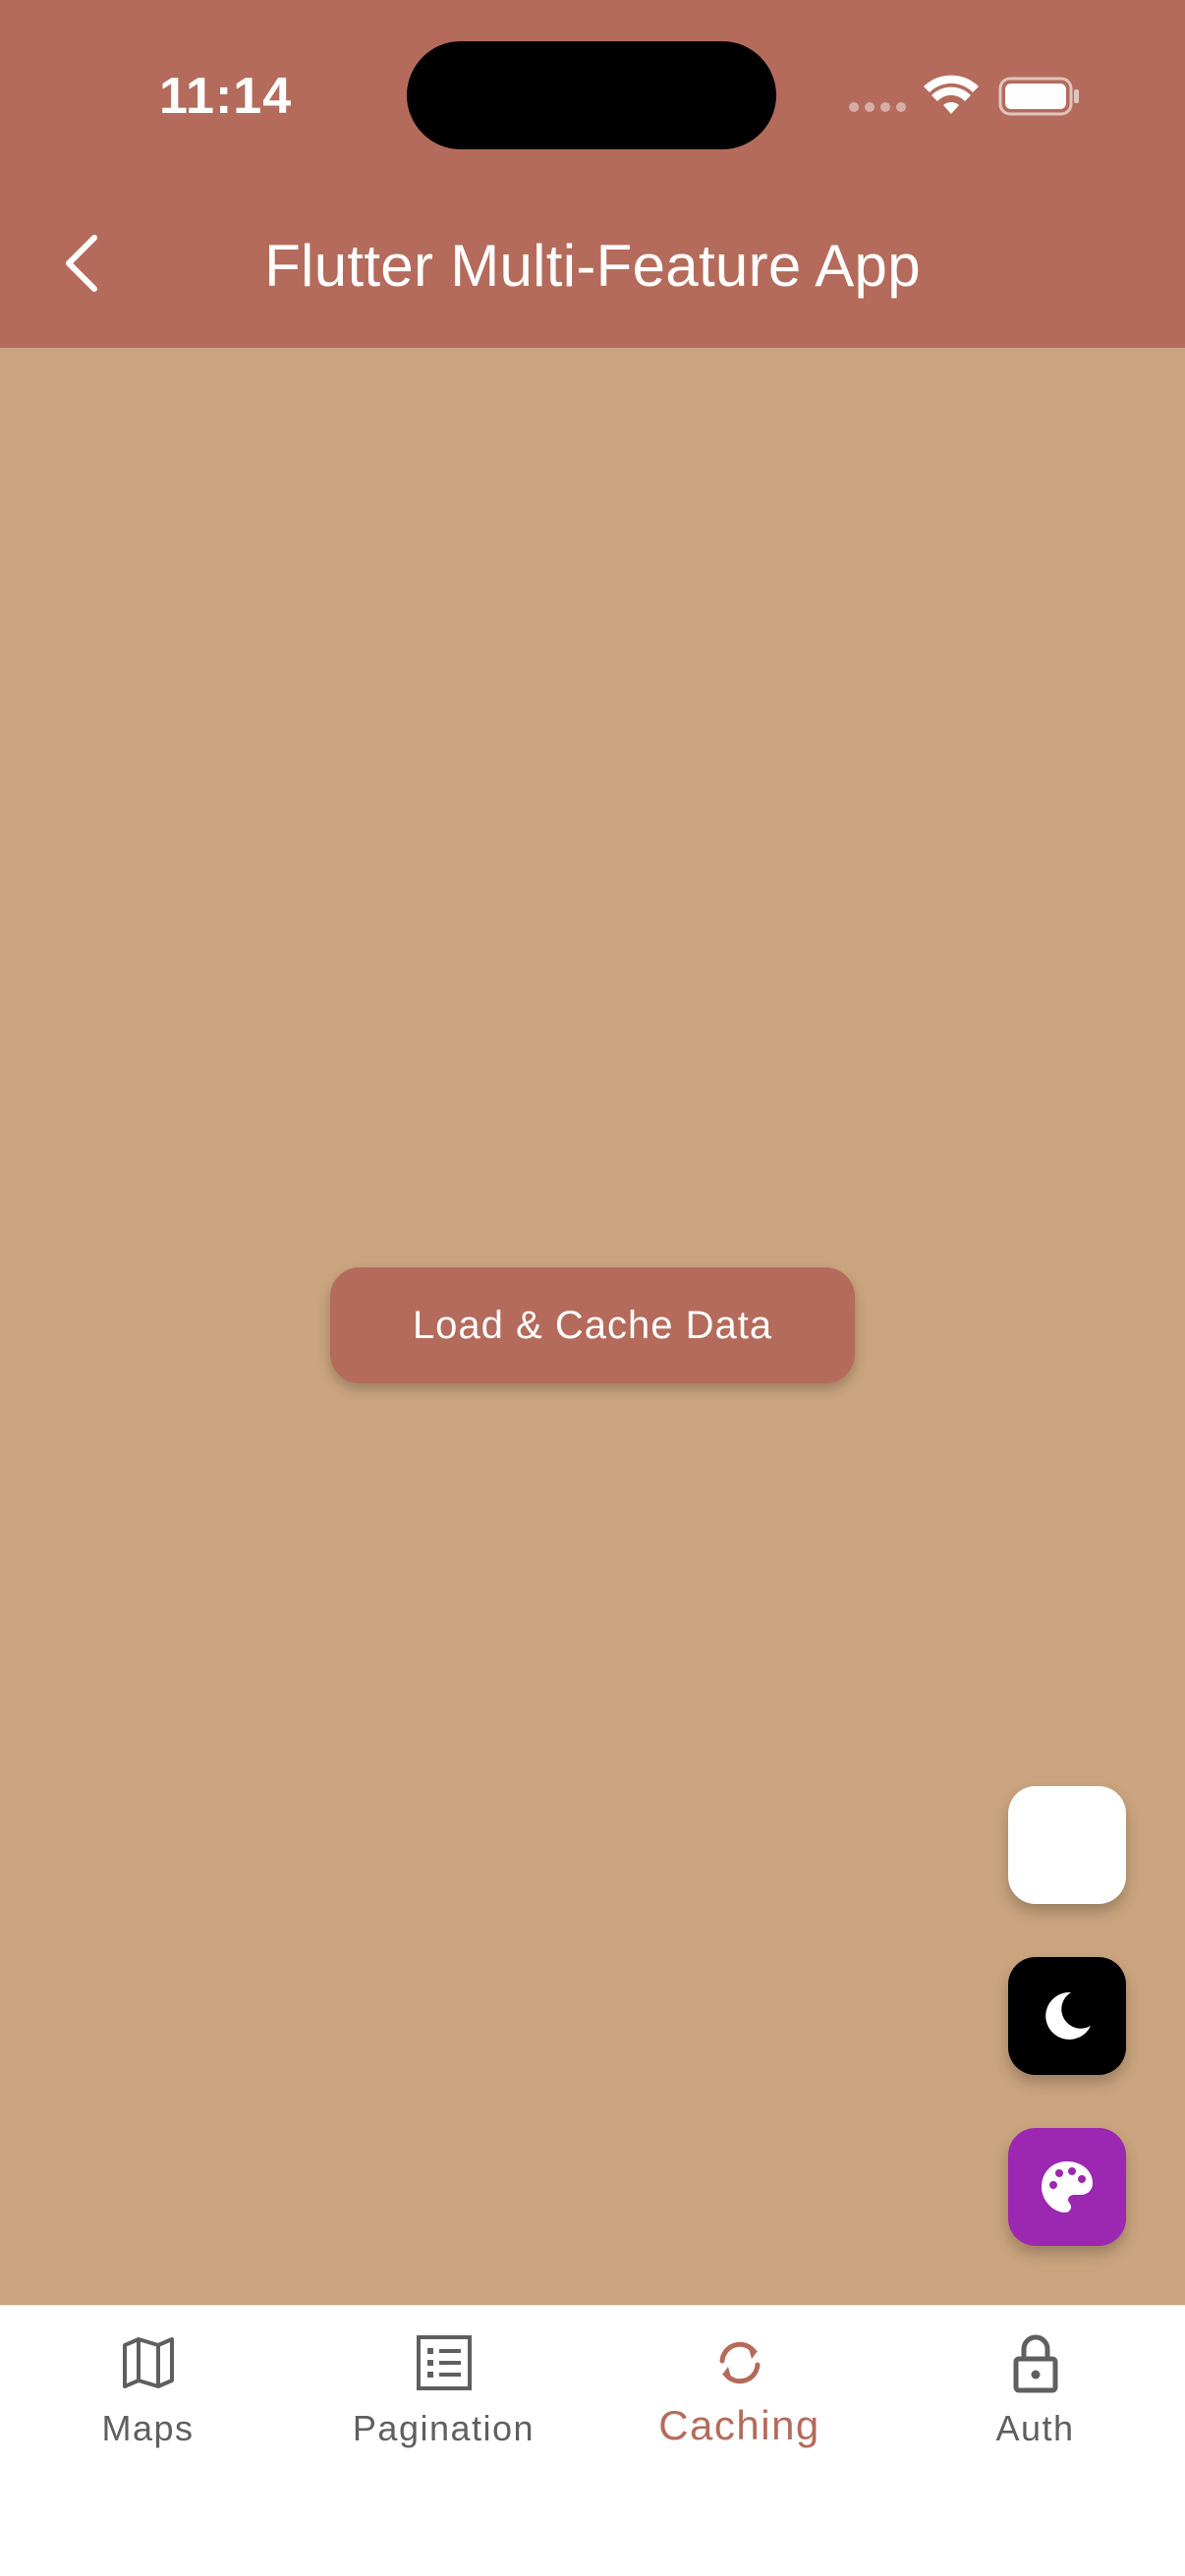 This screenshot has width=1185, height=2576. Describe the element at coordinates (739, 2425) in the screenshot. I see `nav-label-caching: Caching` at that location.